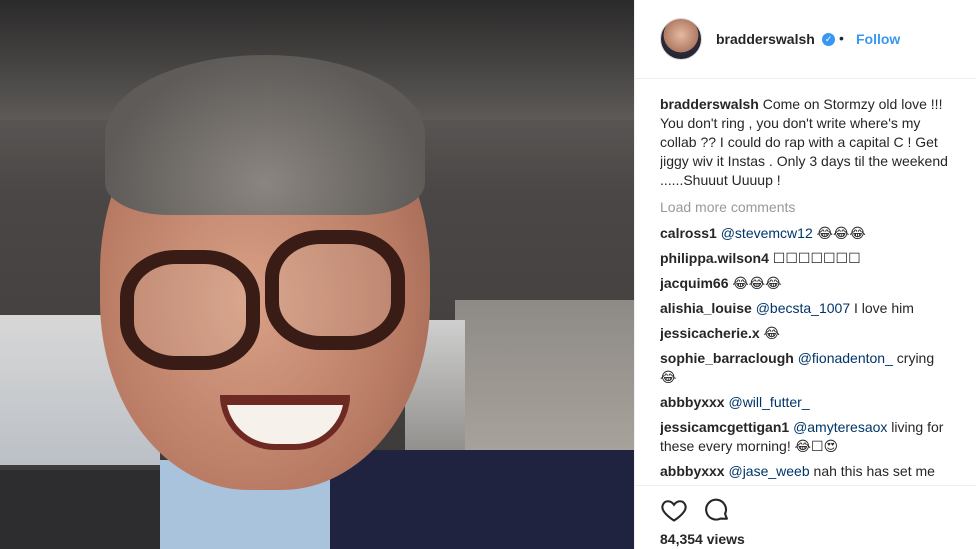 This screenshot has width=976, height=549. I want to click on comment-username: jessicamcgettigan1, so click(724, 427).